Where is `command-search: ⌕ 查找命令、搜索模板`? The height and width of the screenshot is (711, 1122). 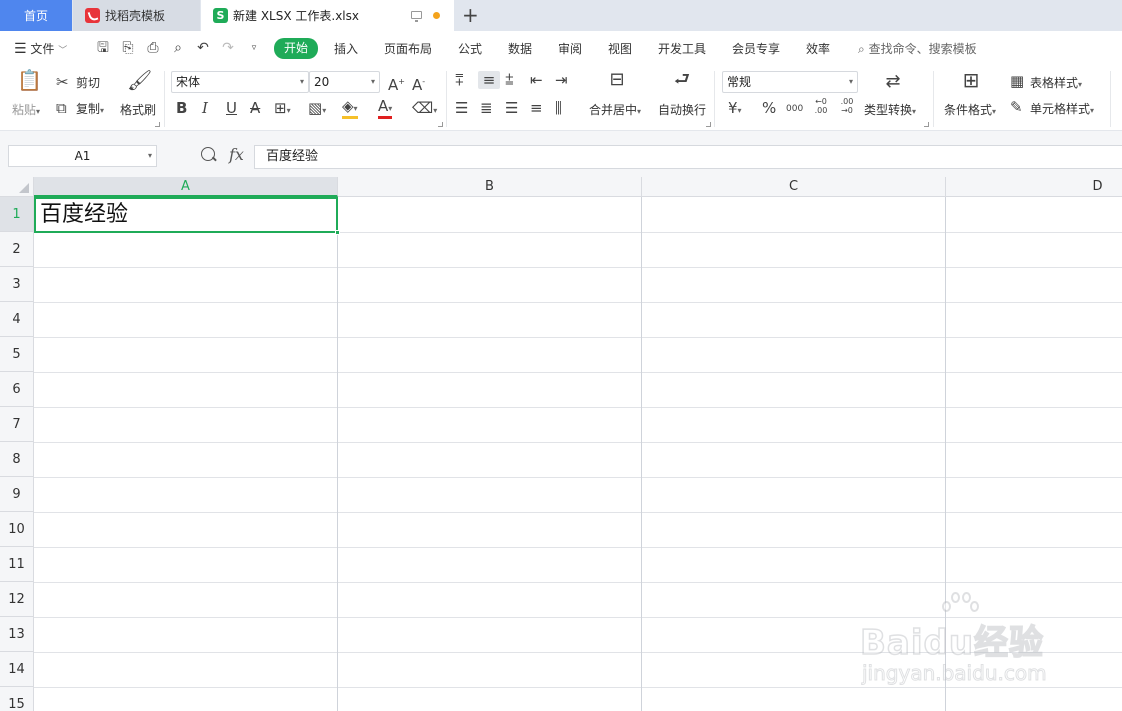 command-search: ⌕ 查找命令、搜索模板 is located at coordinates (917, 49).